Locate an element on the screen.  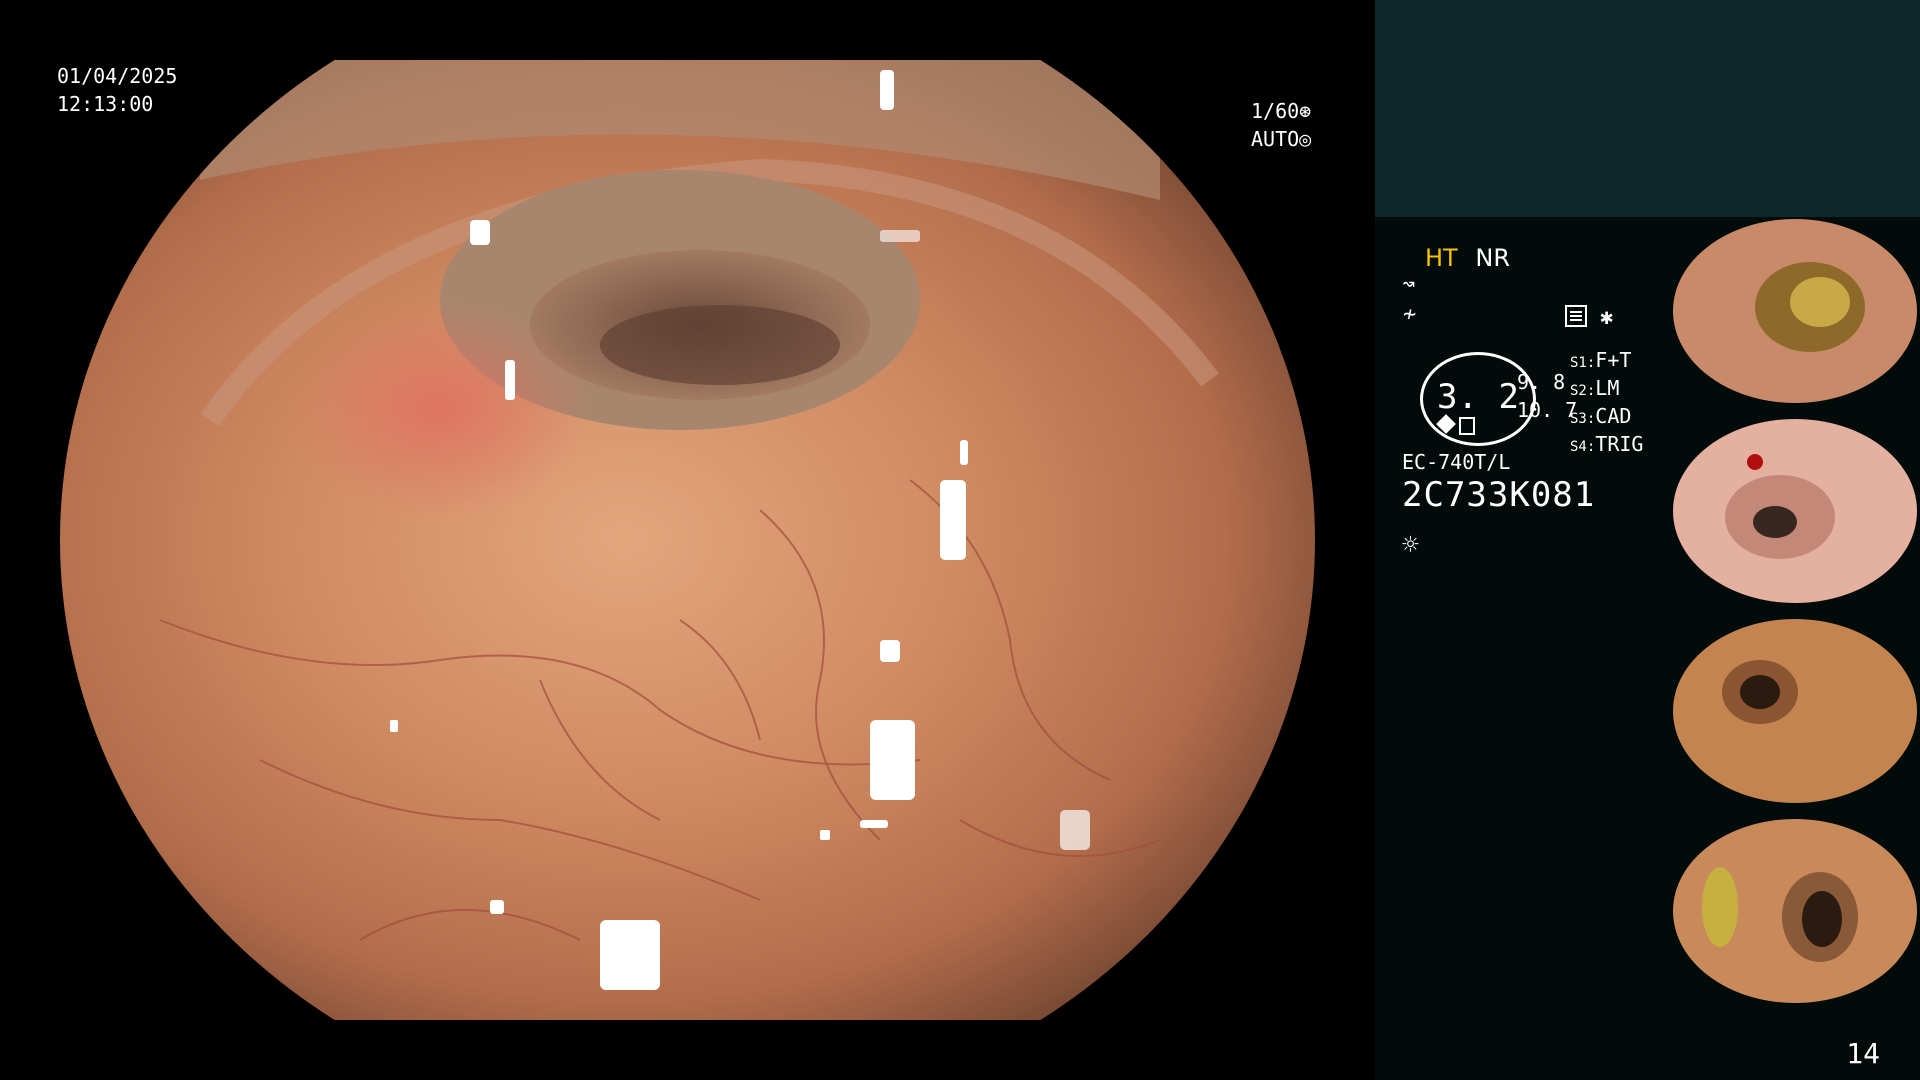
settings-item: S4:TRIG is located at coordinates (1607, 444).